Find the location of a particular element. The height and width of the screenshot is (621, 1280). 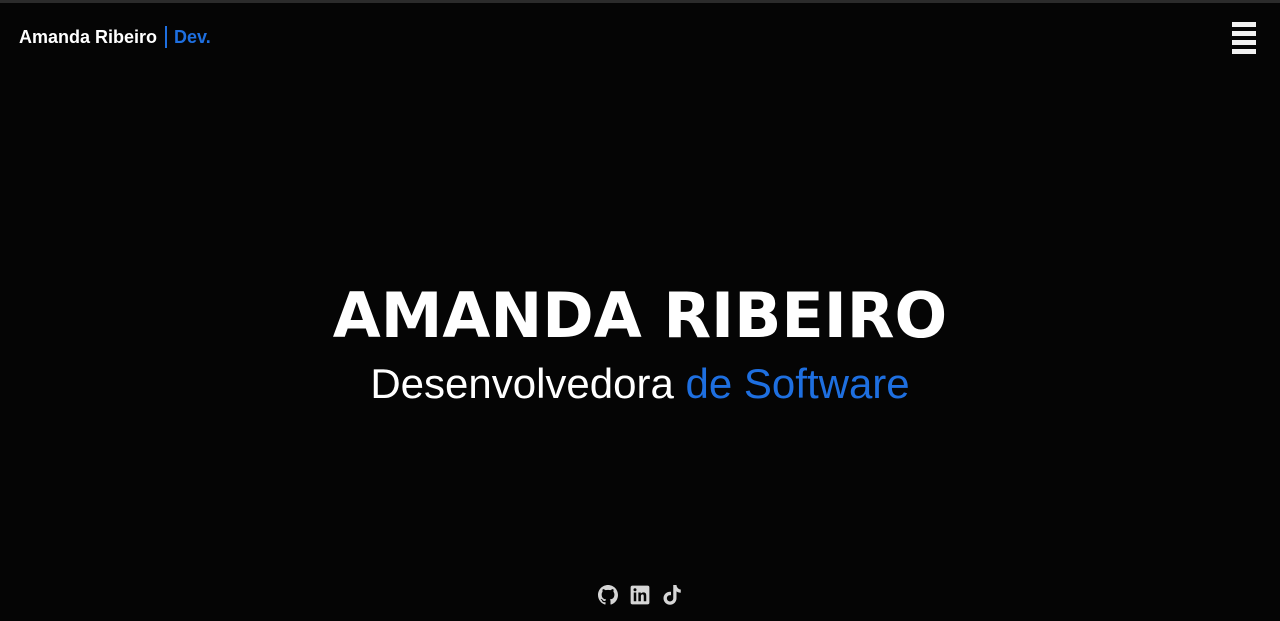

brand-divider is located at coordinates (166, 37).